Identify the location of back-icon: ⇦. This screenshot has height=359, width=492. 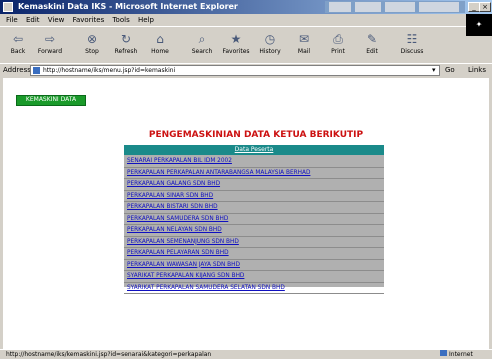
(18, 39).